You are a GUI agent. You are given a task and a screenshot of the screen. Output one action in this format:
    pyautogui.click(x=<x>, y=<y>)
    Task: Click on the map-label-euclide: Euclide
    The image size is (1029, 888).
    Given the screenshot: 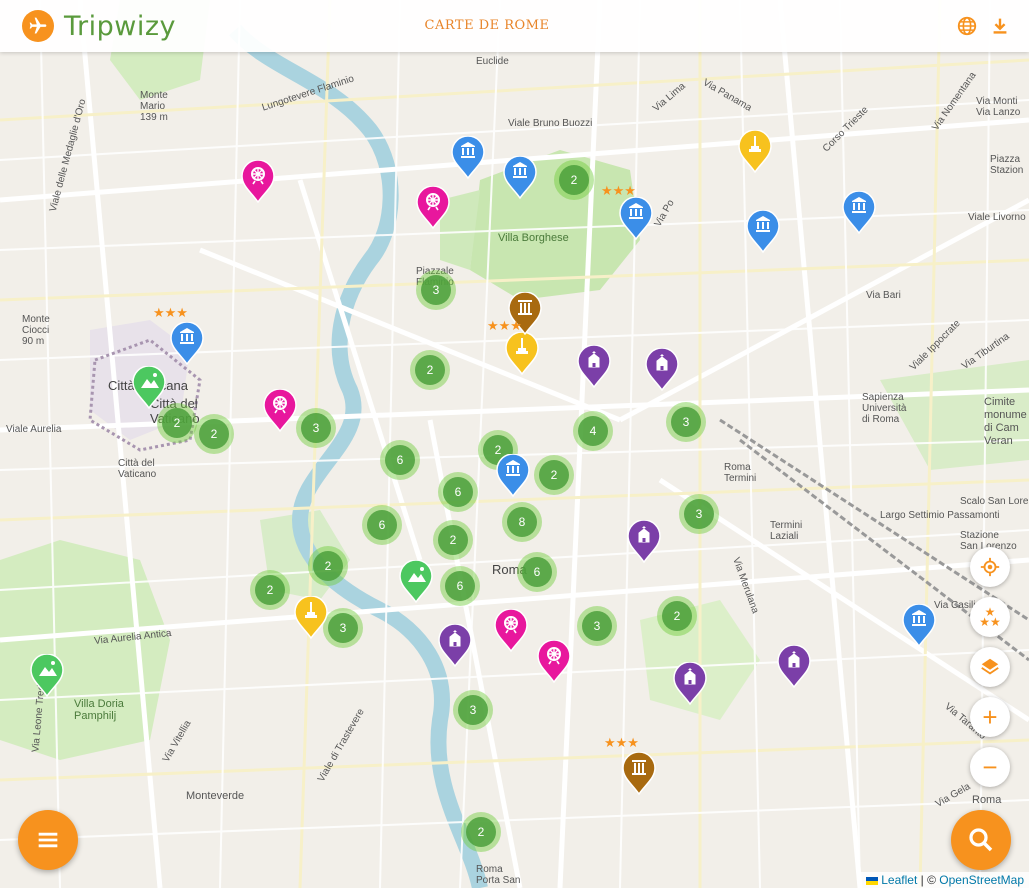 What is the action you would take?
    pyautogui.click(x=492, y=61)
    